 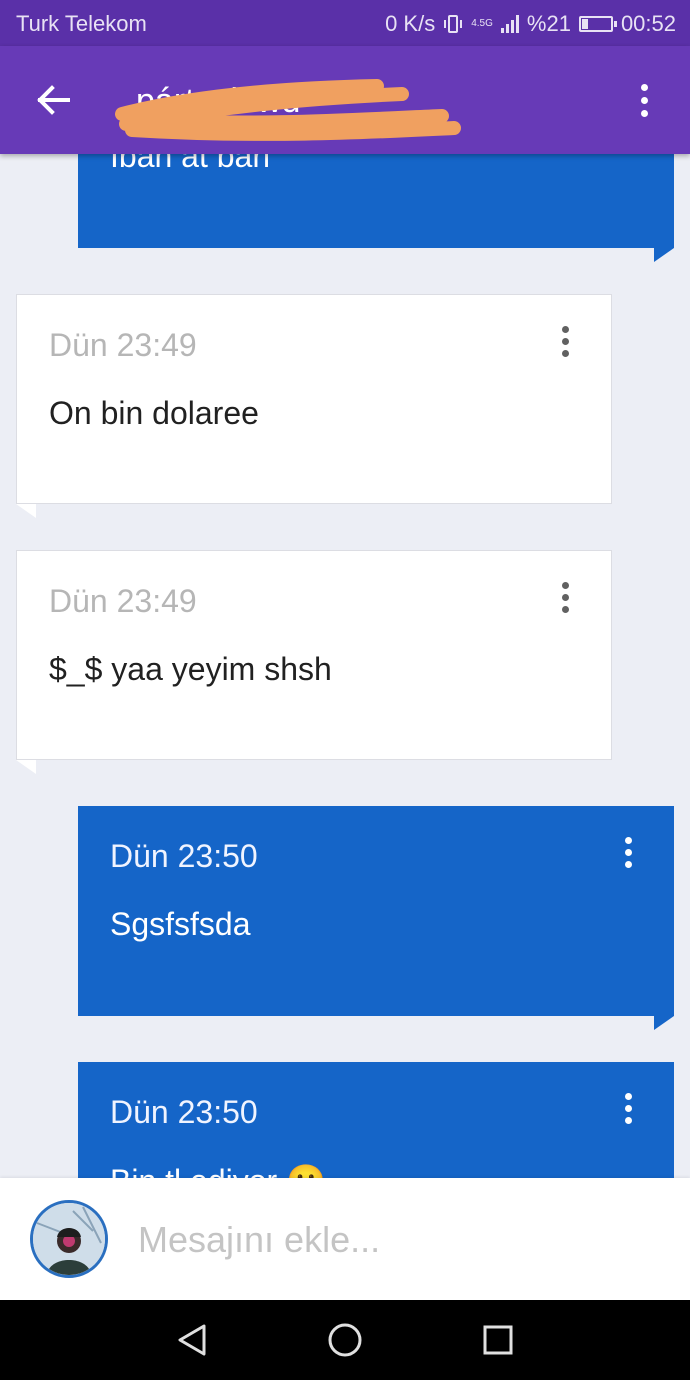 What do you see at coordinates (644, 100) in the screenshot?
I see `more-options-button` at bounding box center [644, 100].